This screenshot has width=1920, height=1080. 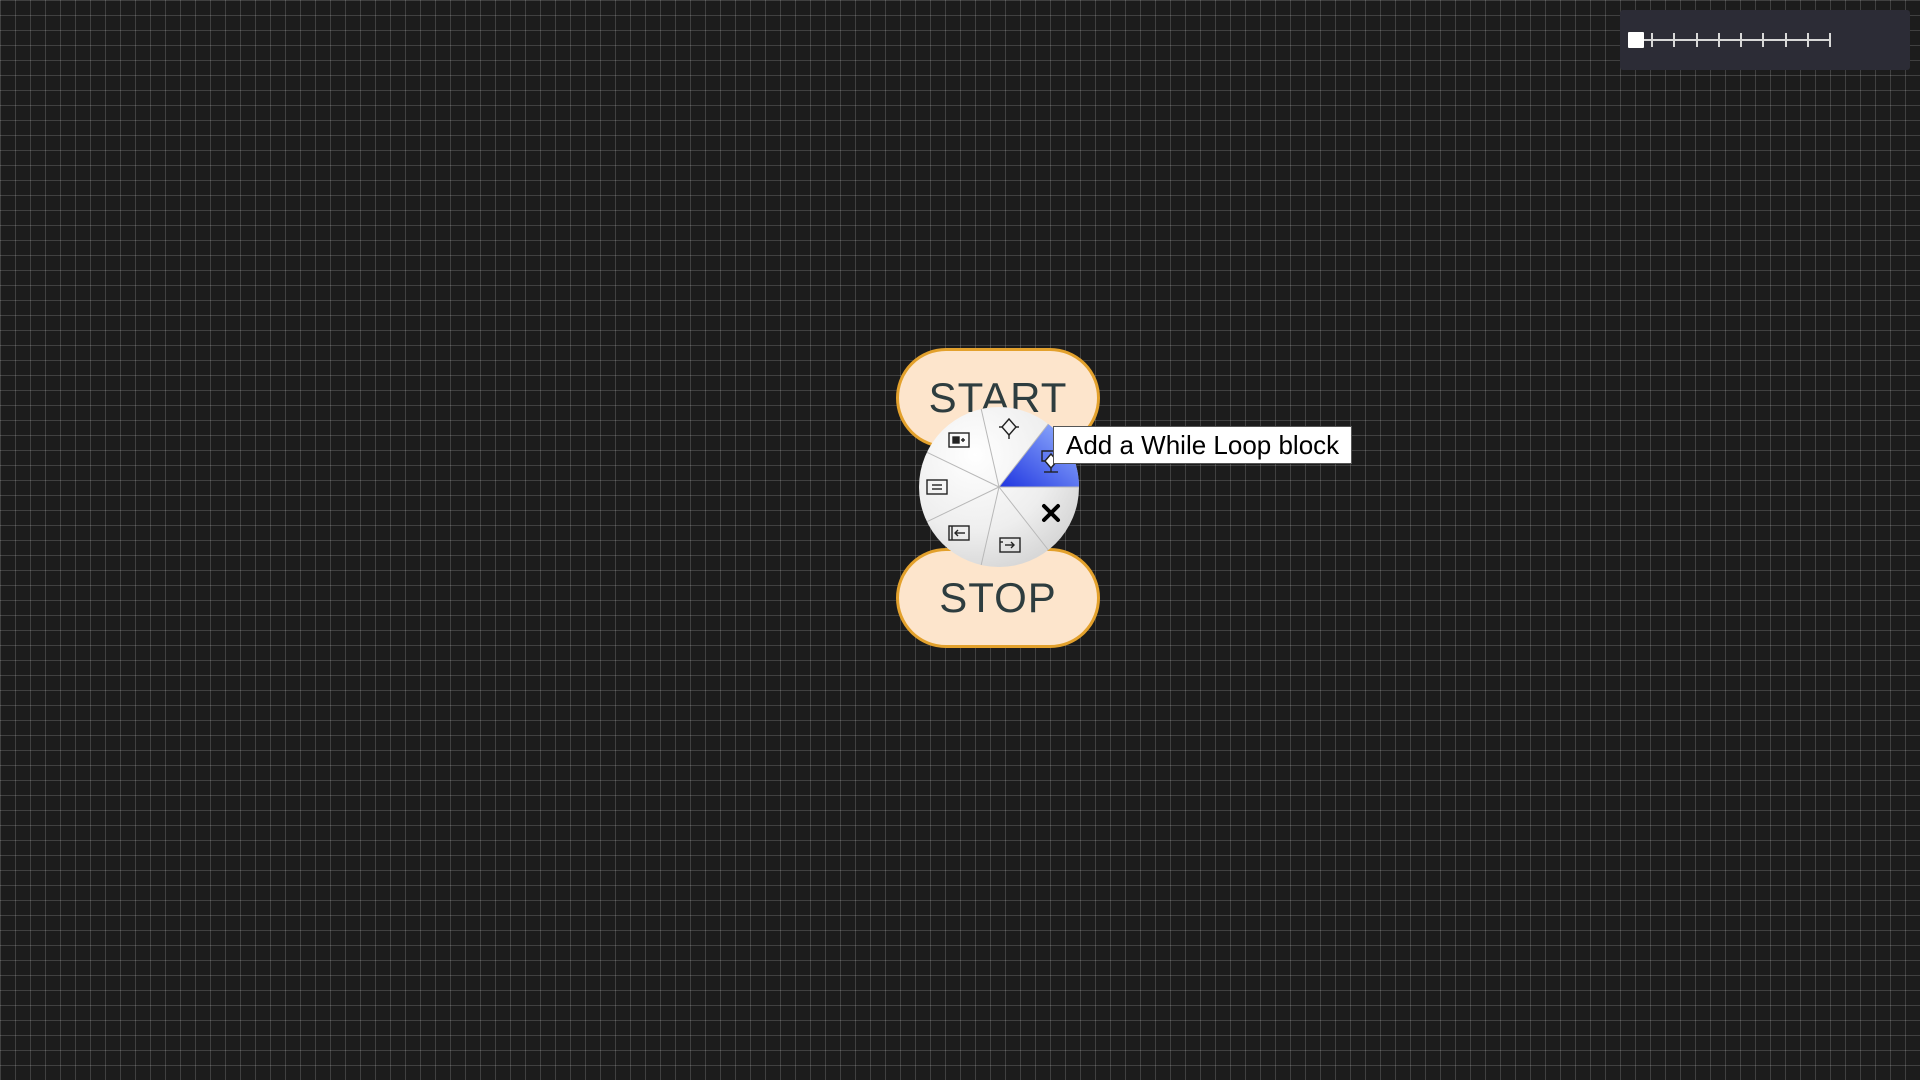 What do you see at coordinates (1636, 40) in the screenshot?
I see `zoom-handle` at bounding box center [1636, 40].